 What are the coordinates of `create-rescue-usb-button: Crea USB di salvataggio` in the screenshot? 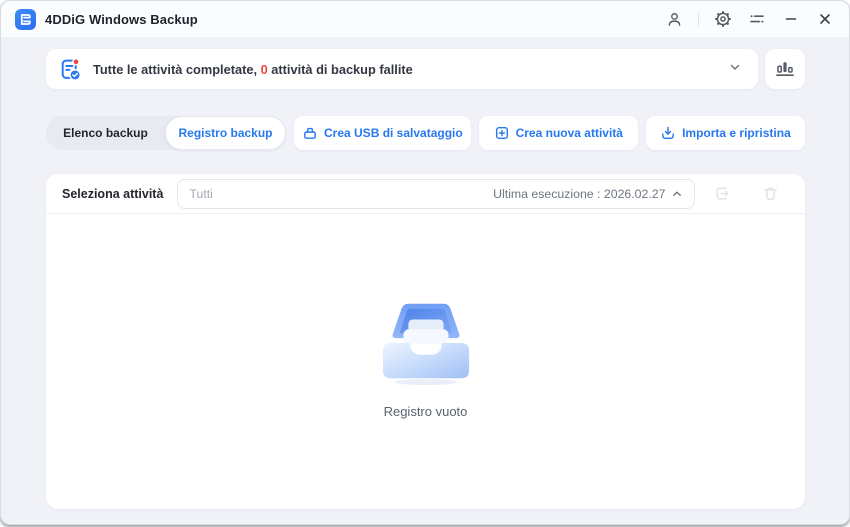 It's located at (382, 133).